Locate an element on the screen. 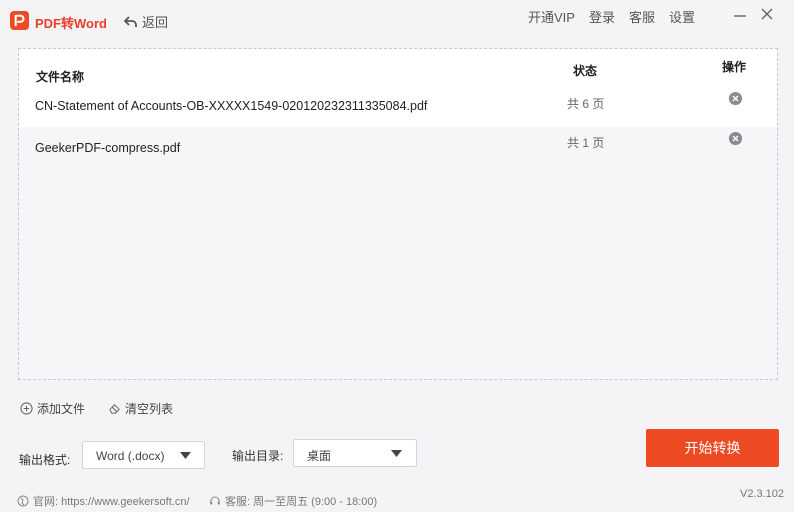 The width and height of the screenshot is (794, 512). add-circle-icon is located at coordinates (26, 408).